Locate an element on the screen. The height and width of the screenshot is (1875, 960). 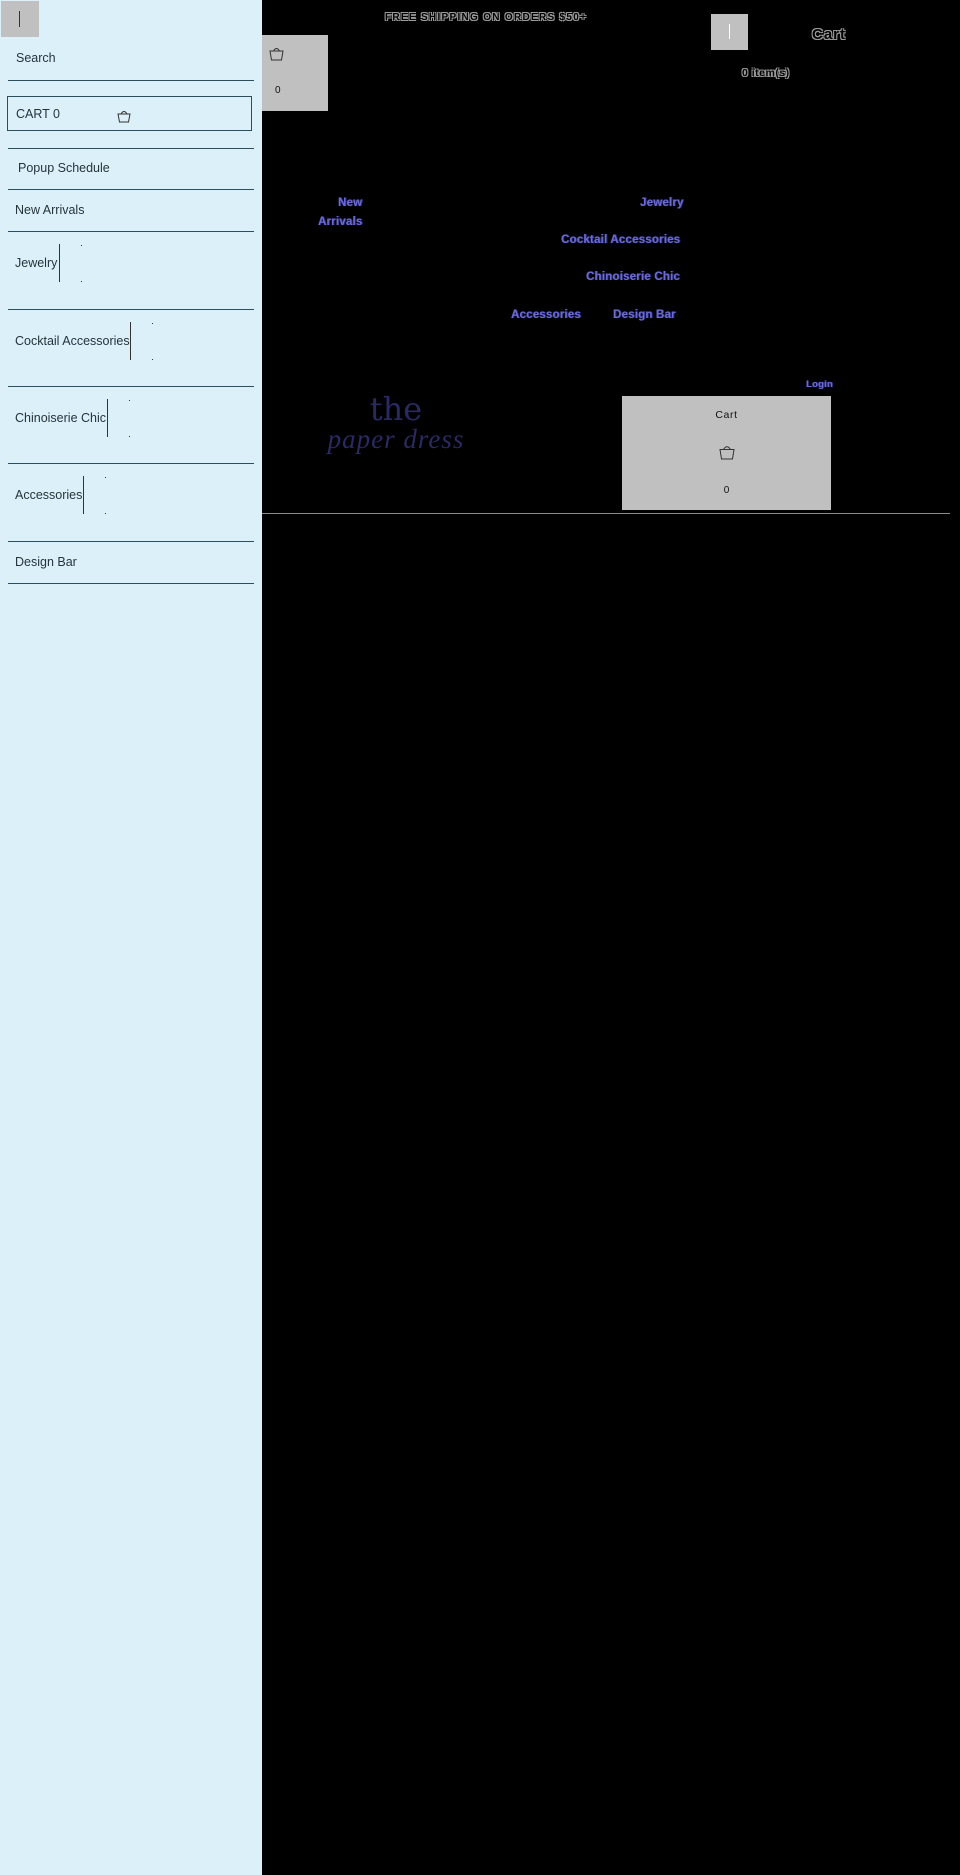
close-icon is located at coordinates (19, 19).